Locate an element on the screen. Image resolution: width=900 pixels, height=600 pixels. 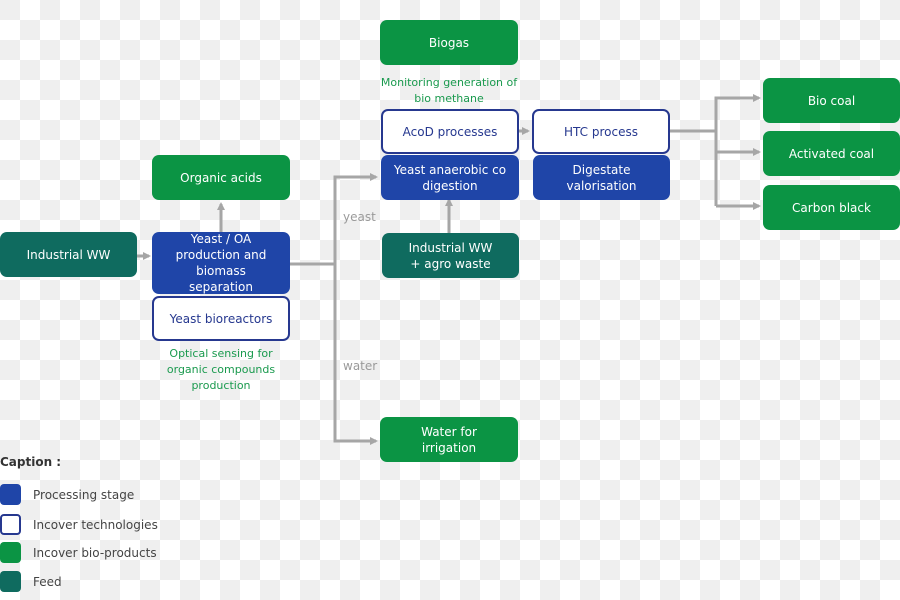
legend-item-bio-products: Incover bio-products is located at coordinates (78, 552).